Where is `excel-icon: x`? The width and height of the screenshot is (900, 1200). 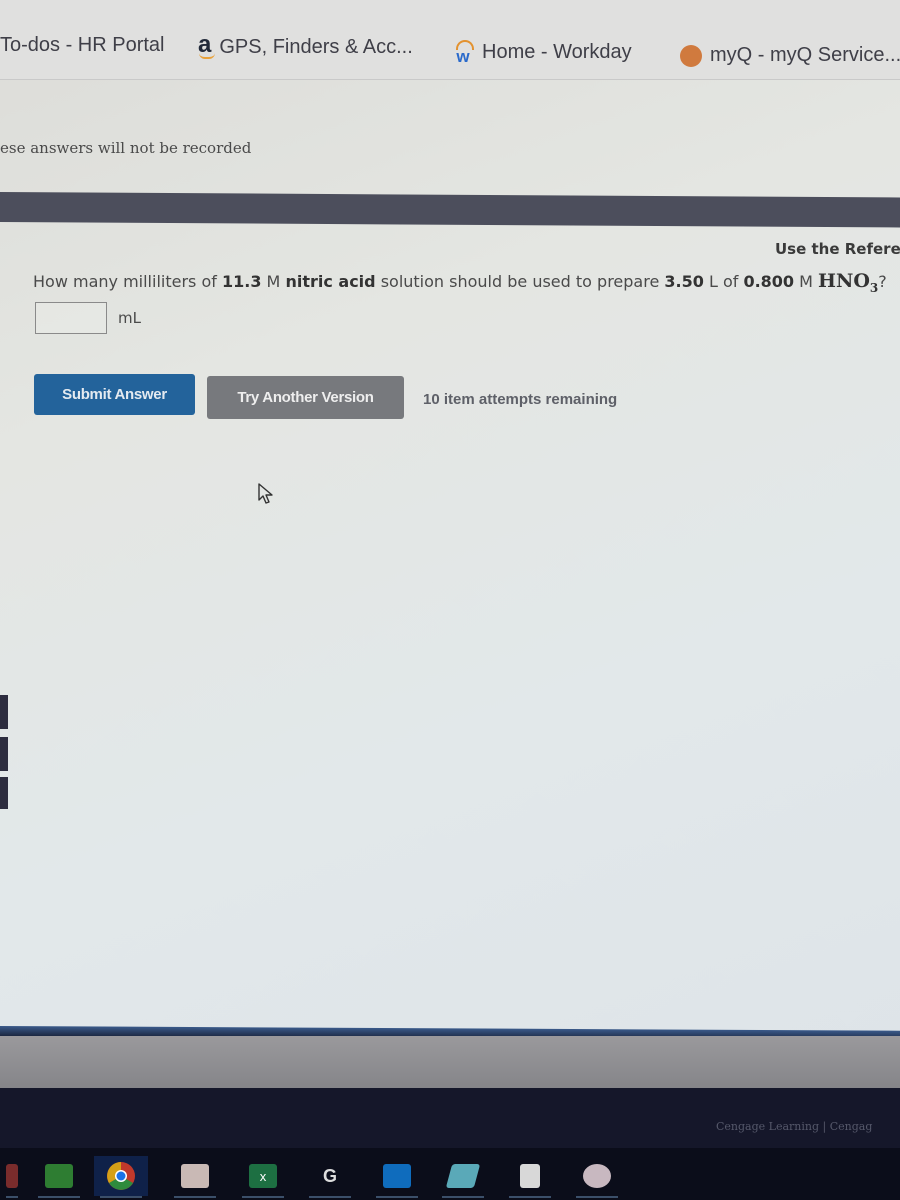
excel-icon: x is located at coordinates (263, 1176).